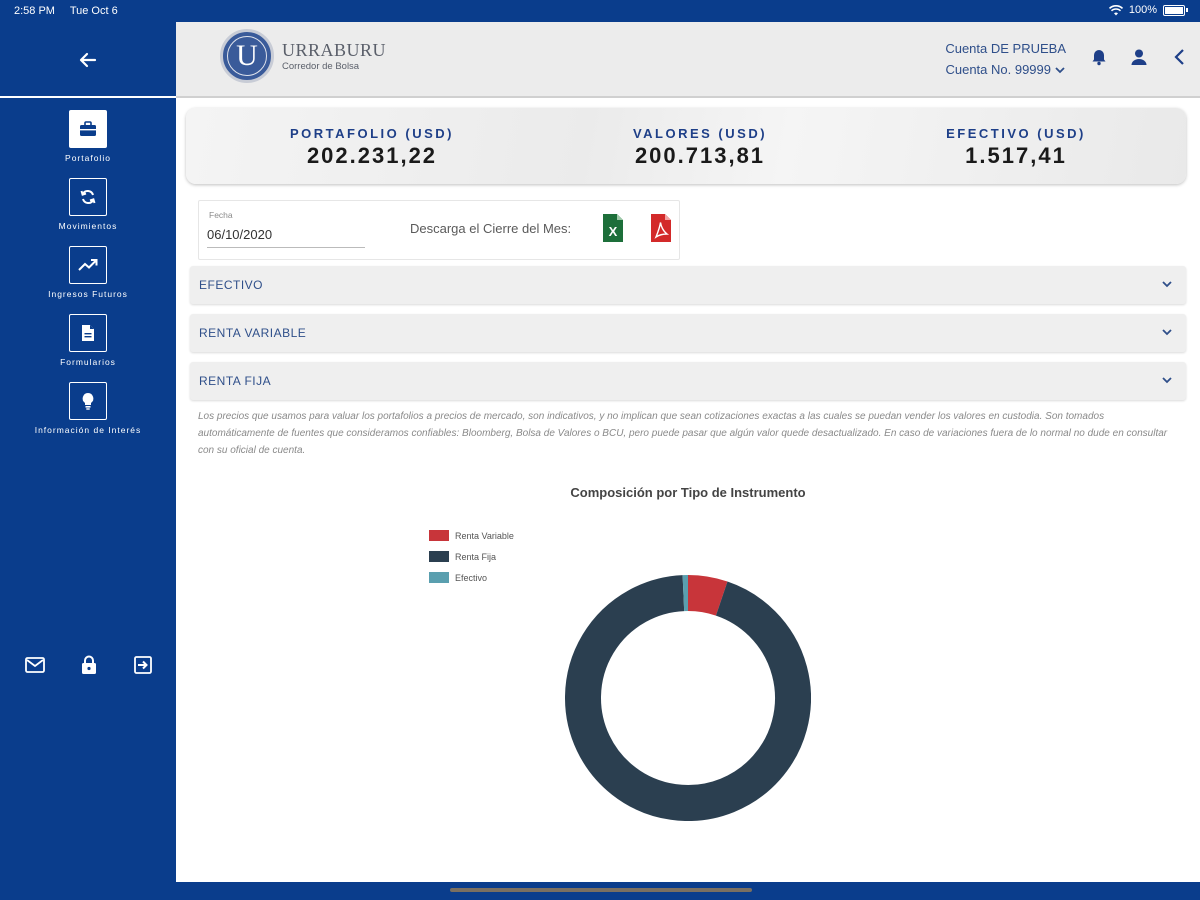 The image size is (1200, 900). Describe the element at coordinates (88, 294) in the screenshot. I see `sidebar-item-label: Ingresos Futuros` at that location.